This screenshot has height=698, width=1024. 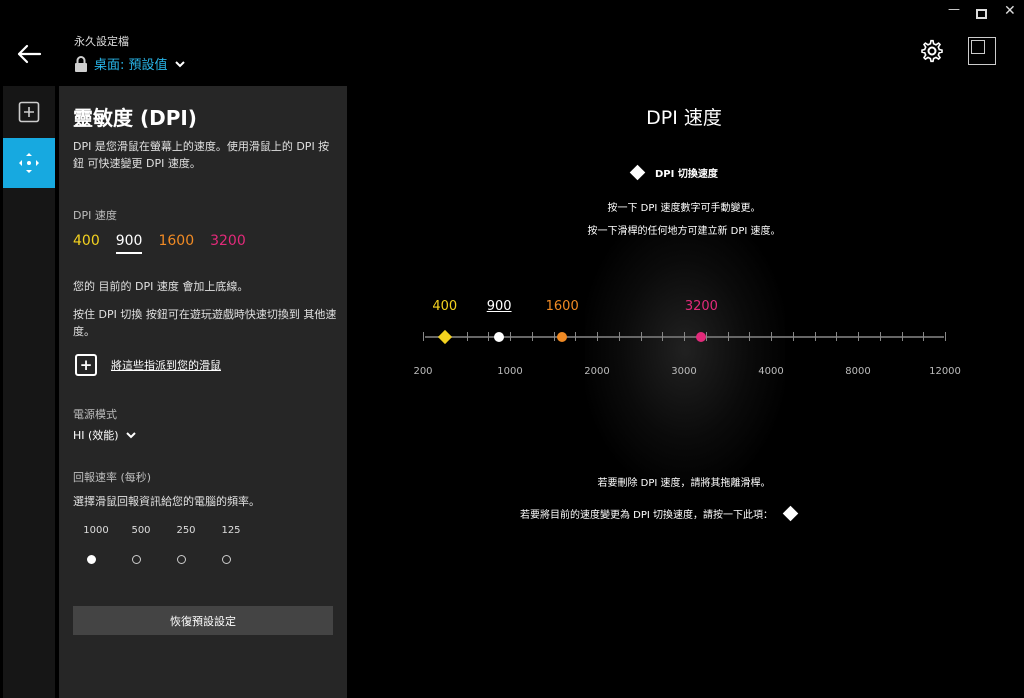 I want to click on delete-dpi-note: 若要刪除 DPI 速度，請將其拖離滑桿。, so click(x=684, y=483).